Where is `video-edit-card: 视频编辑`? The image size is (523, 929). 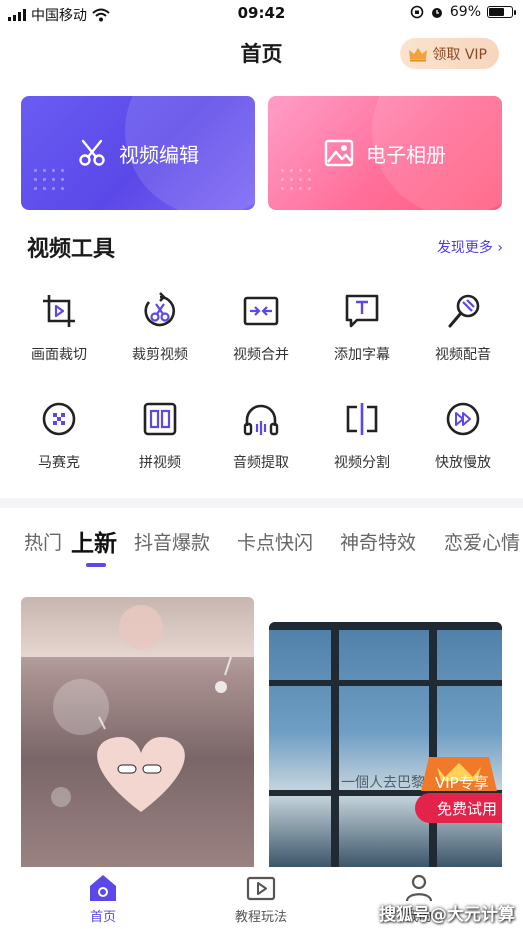 video-edit-card: 视频编辑 is located at coordinates (138, 153).